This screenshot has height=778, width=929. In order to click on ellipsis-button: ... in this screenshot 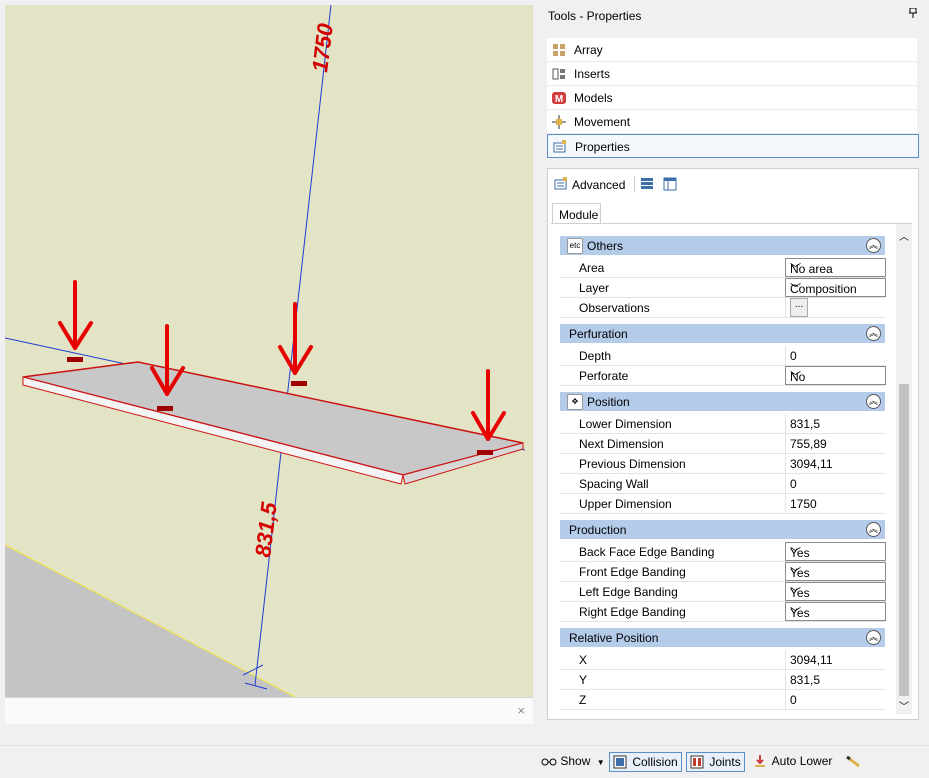, I will do `click(799, 307)`.